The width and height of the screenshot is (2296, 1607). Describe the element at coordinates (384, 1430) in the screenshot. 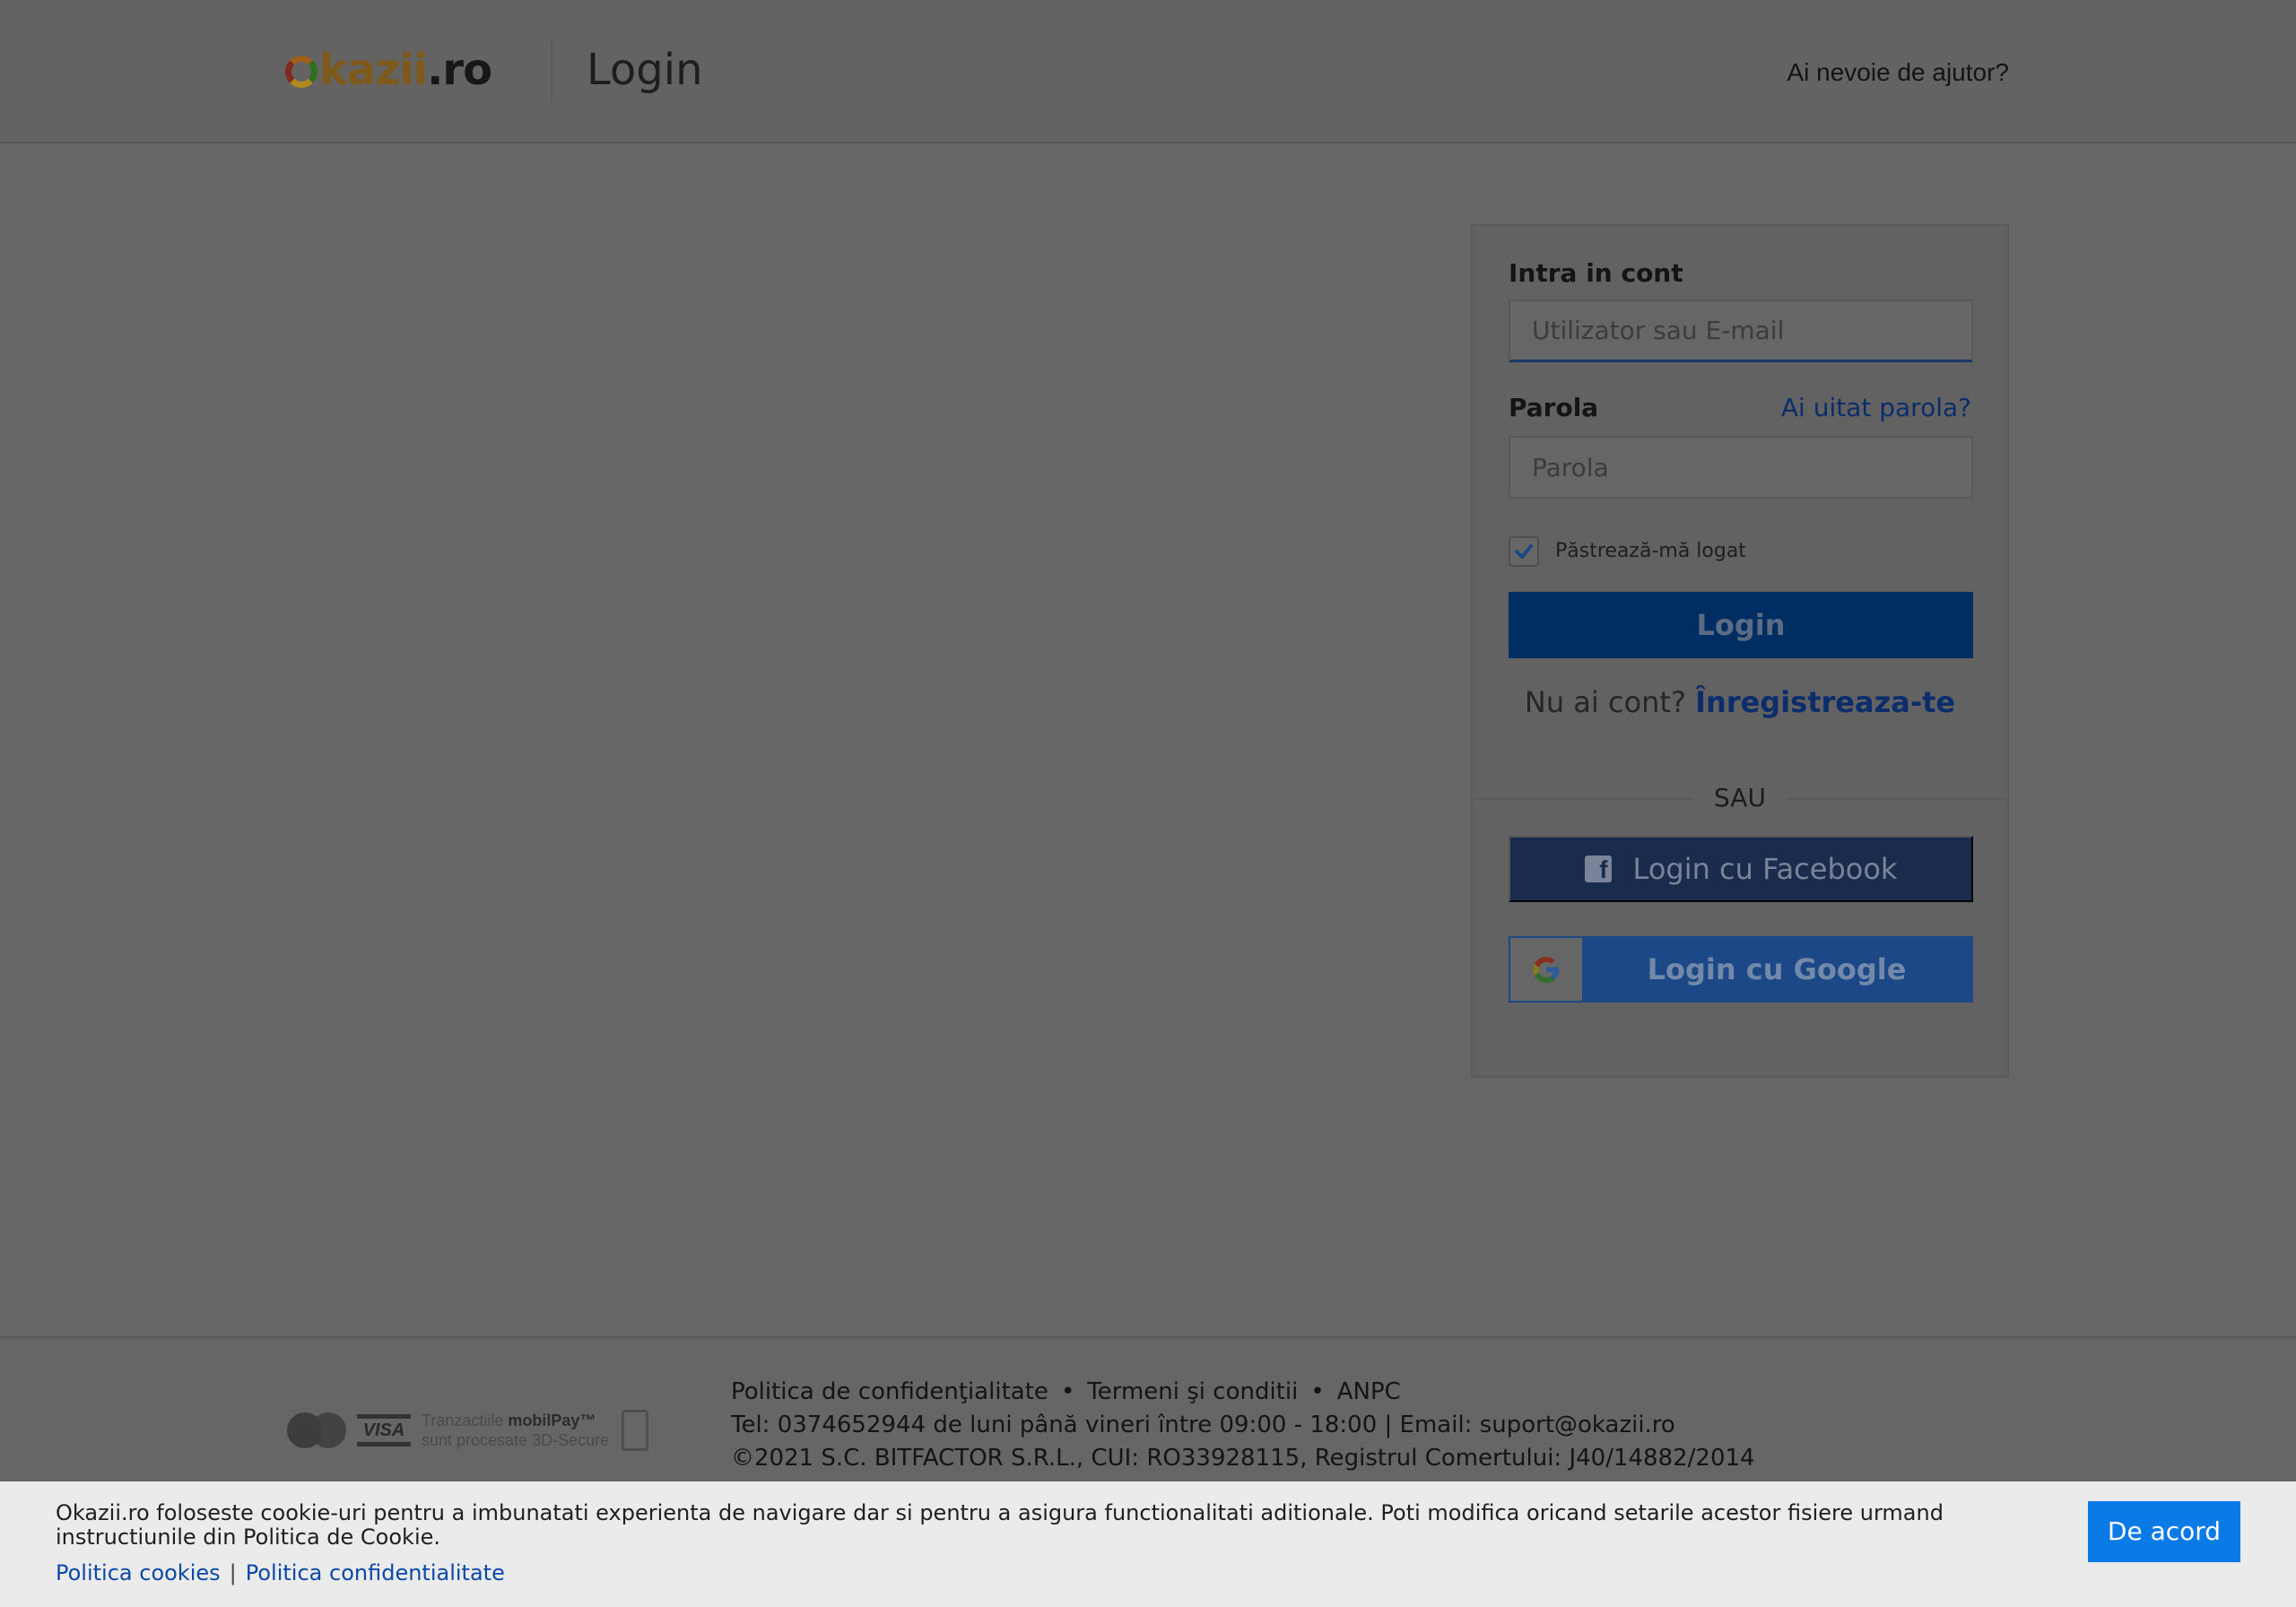

I see `visa-icon: VISA` at that location.